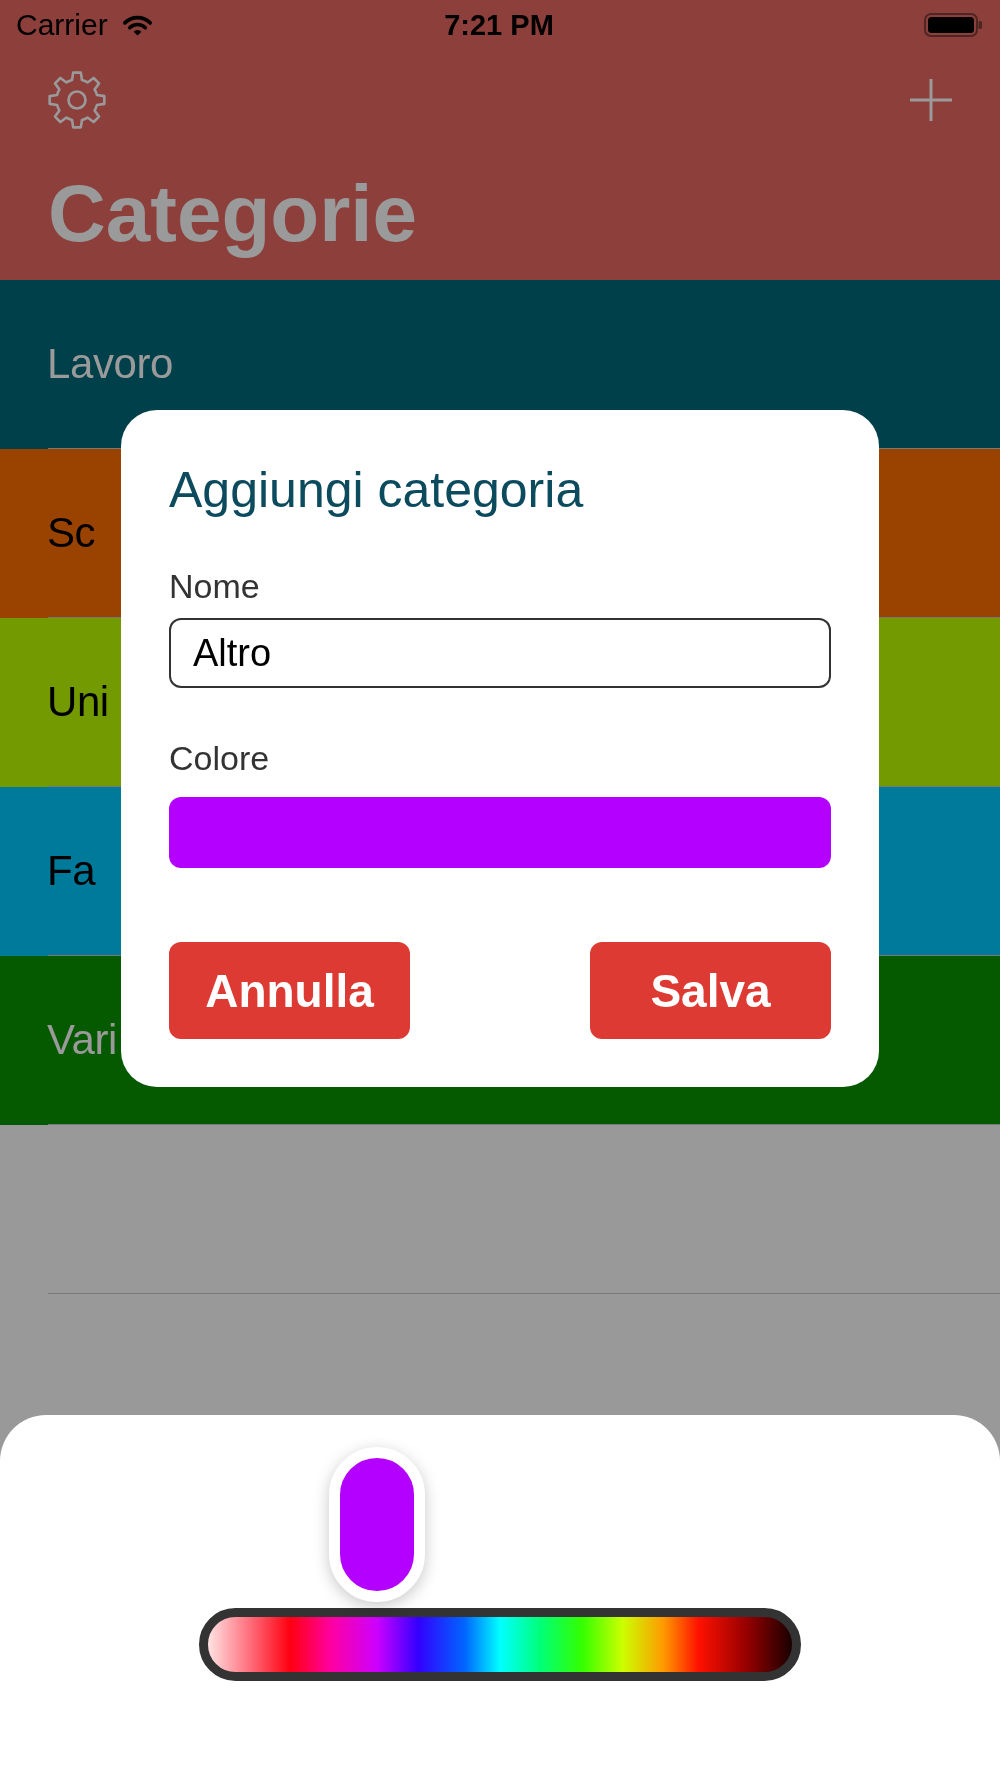 The width and height of the screenshot is (1000, 1778). I want to click on category-name: Fa, so click(71, 871).